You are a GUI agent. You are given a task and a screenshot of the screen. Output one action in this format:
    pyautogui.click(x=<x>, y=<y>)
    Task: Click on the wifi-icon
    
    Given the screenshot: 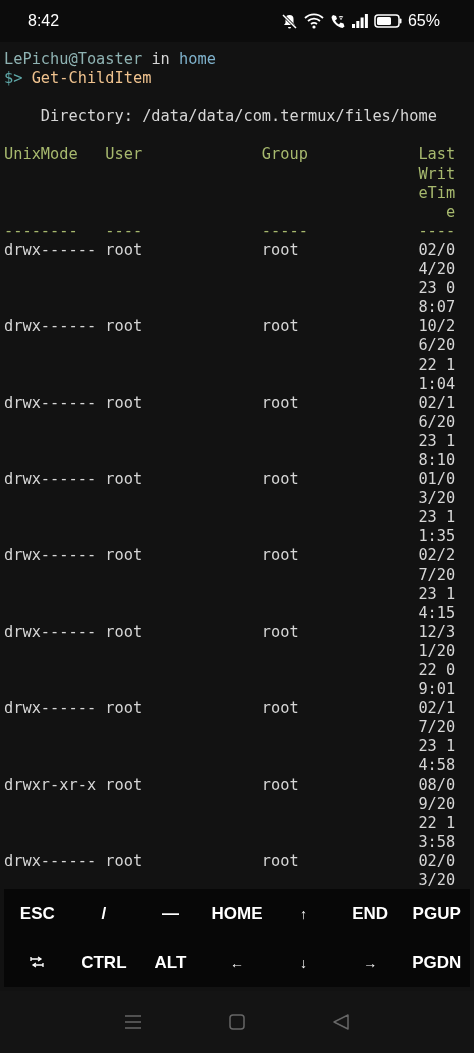 What is the action you would take?
    pyautogui.click(x=313, y=21)
    